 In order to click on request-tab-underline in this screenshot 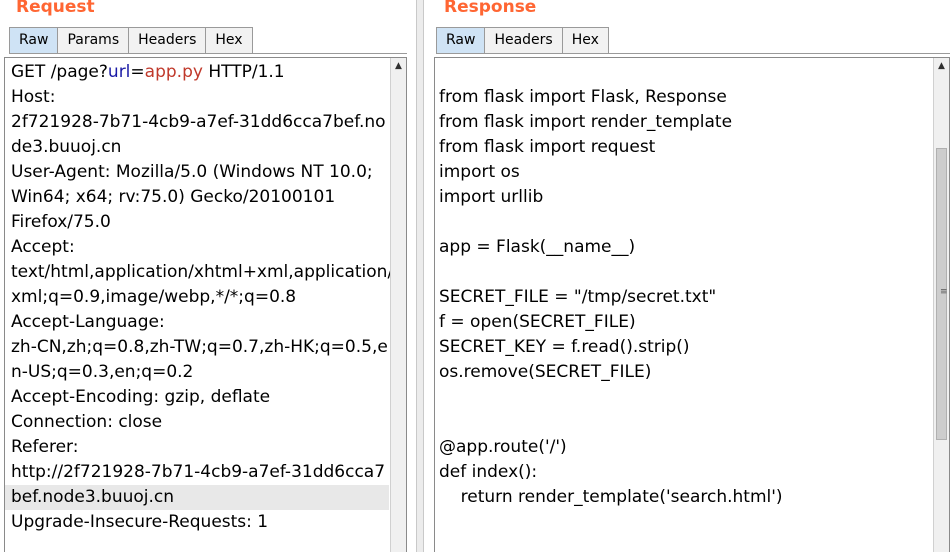, I will do `click(208, 53)`.